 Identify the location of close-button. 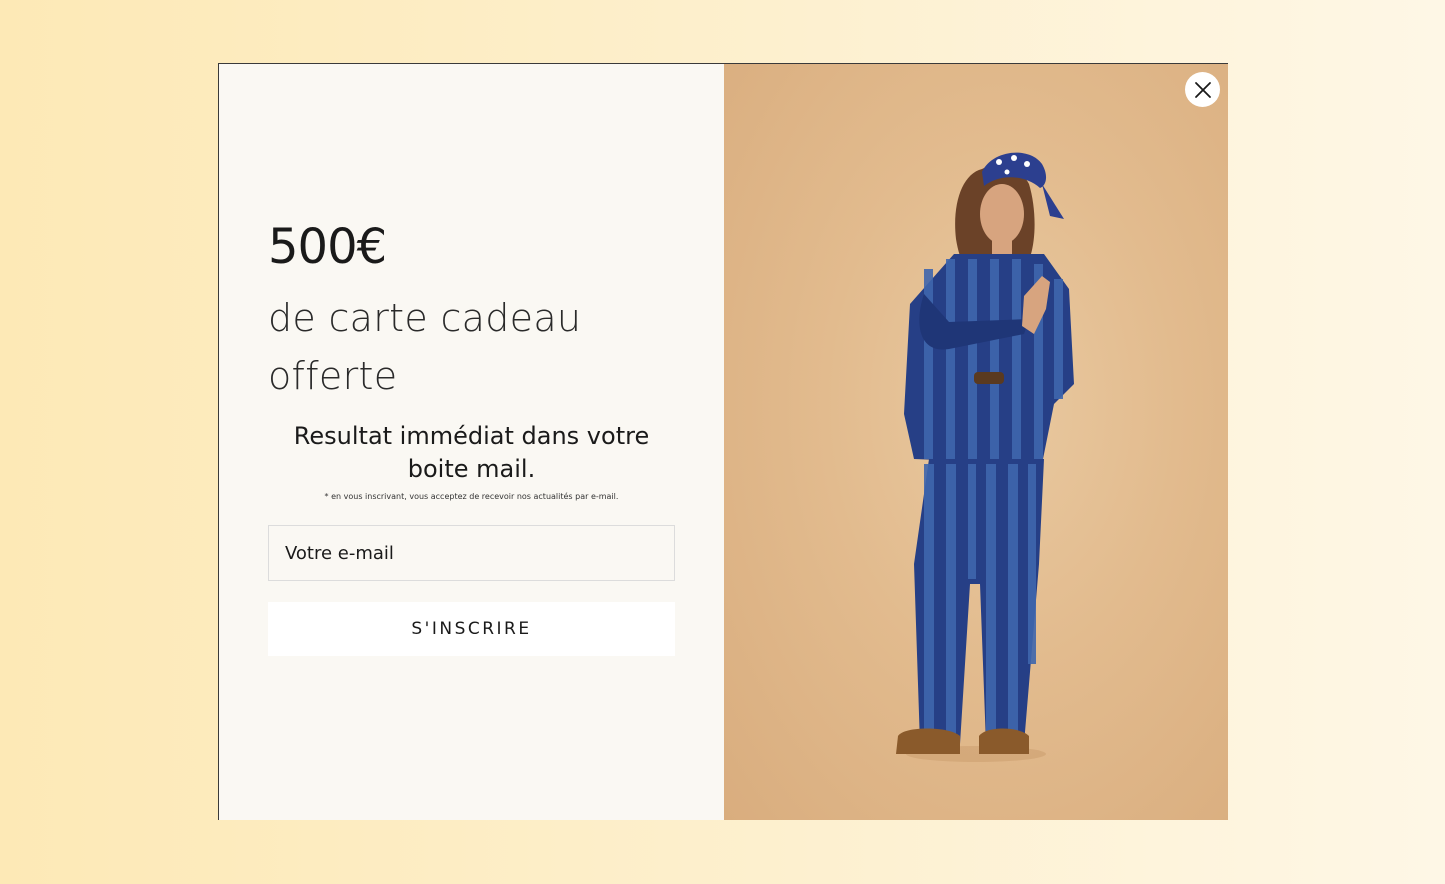
(1202, 89).